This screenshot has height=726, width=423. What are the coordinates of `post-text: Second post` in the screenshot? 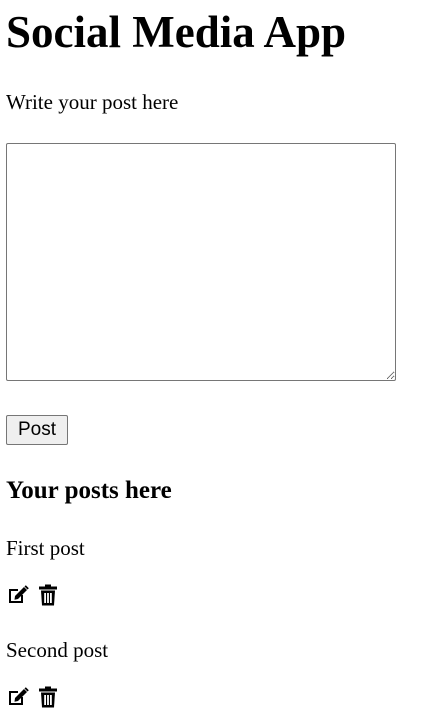 It's located at (57, 650).